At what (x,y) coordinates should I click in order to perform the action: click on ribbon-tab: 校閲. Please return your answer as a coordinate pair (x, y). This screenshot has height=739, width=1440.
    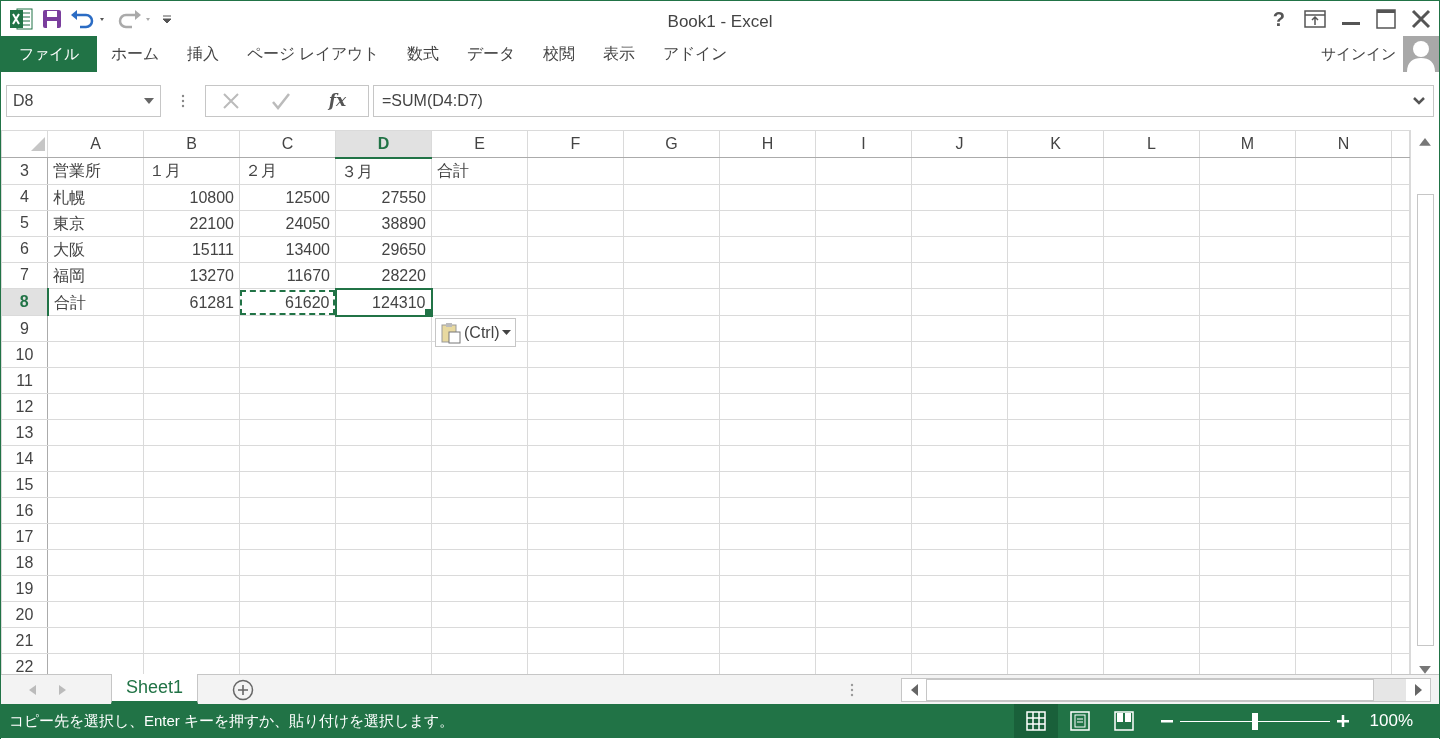
    Looking at the image, I should click on (559, 54).